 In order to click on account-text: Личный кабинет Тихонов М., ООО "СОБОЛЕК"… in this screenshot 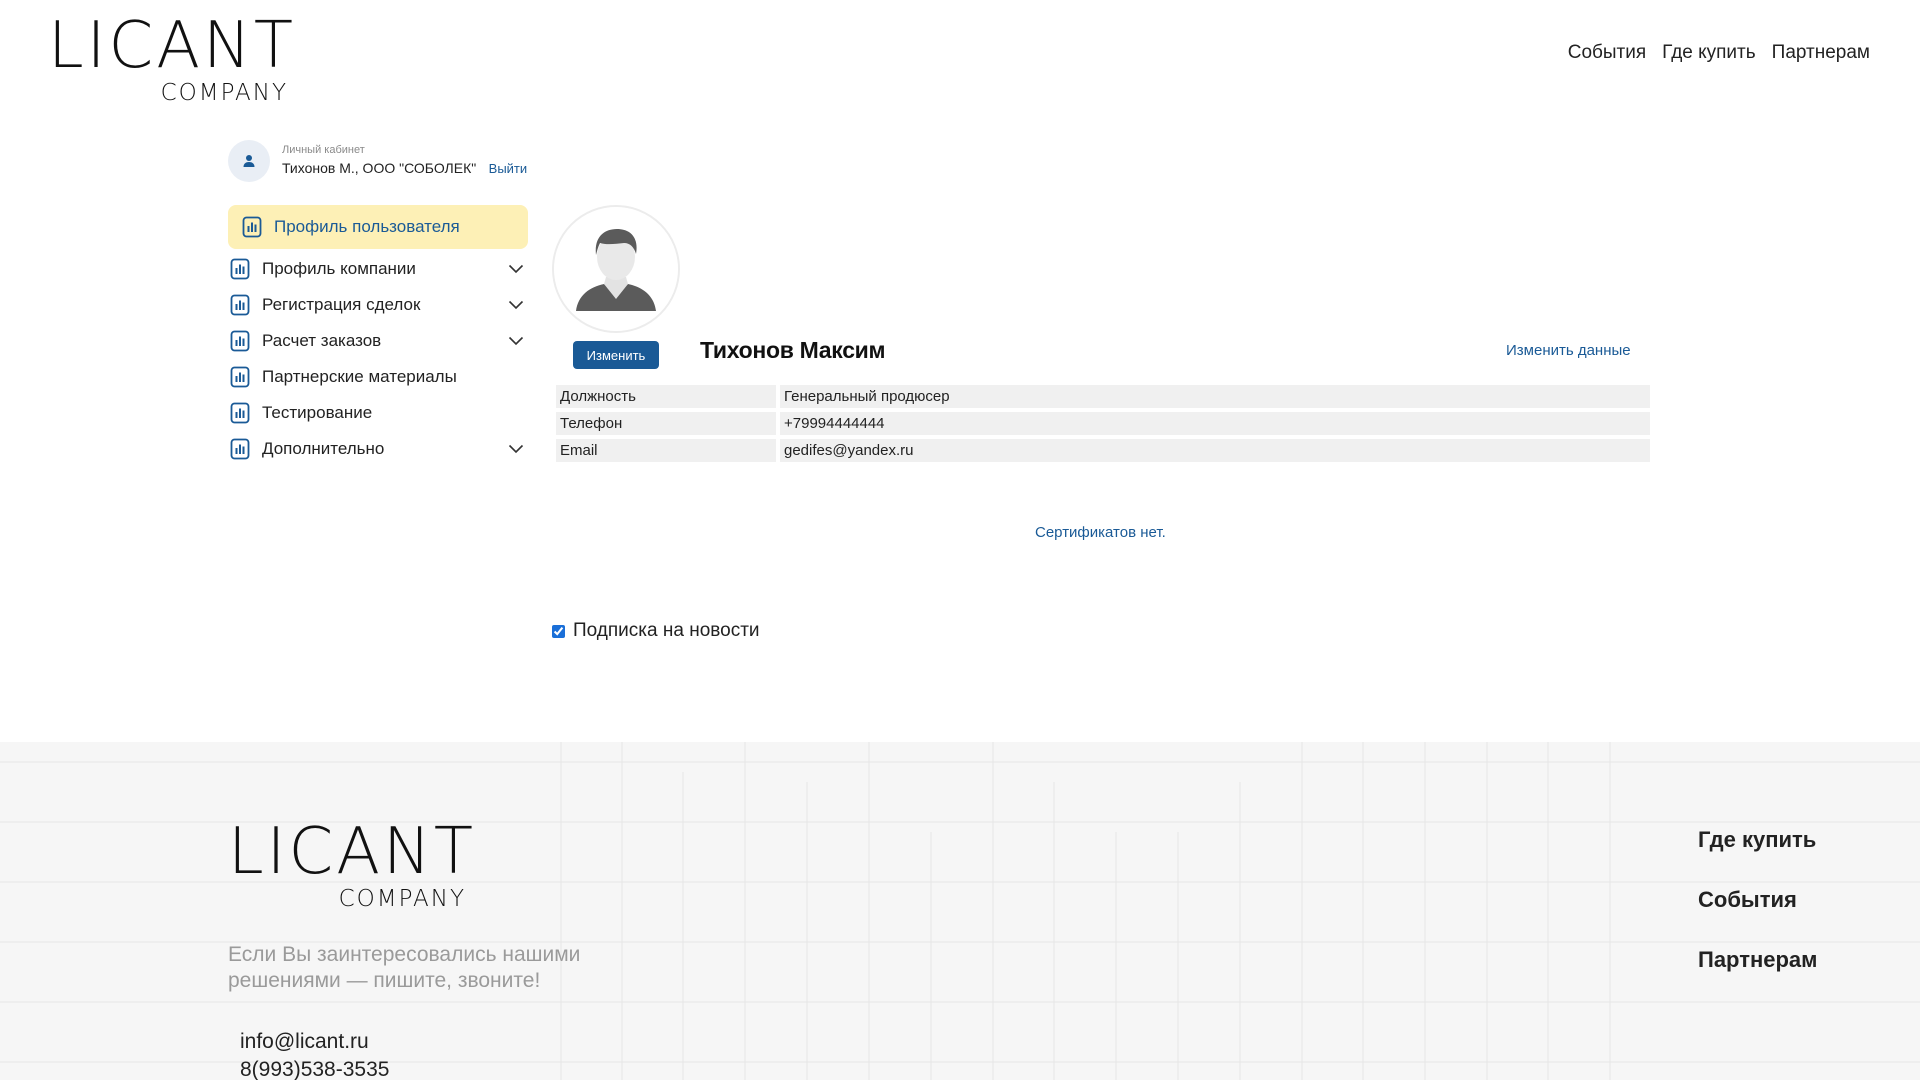, I will do `click(404, 161)`.